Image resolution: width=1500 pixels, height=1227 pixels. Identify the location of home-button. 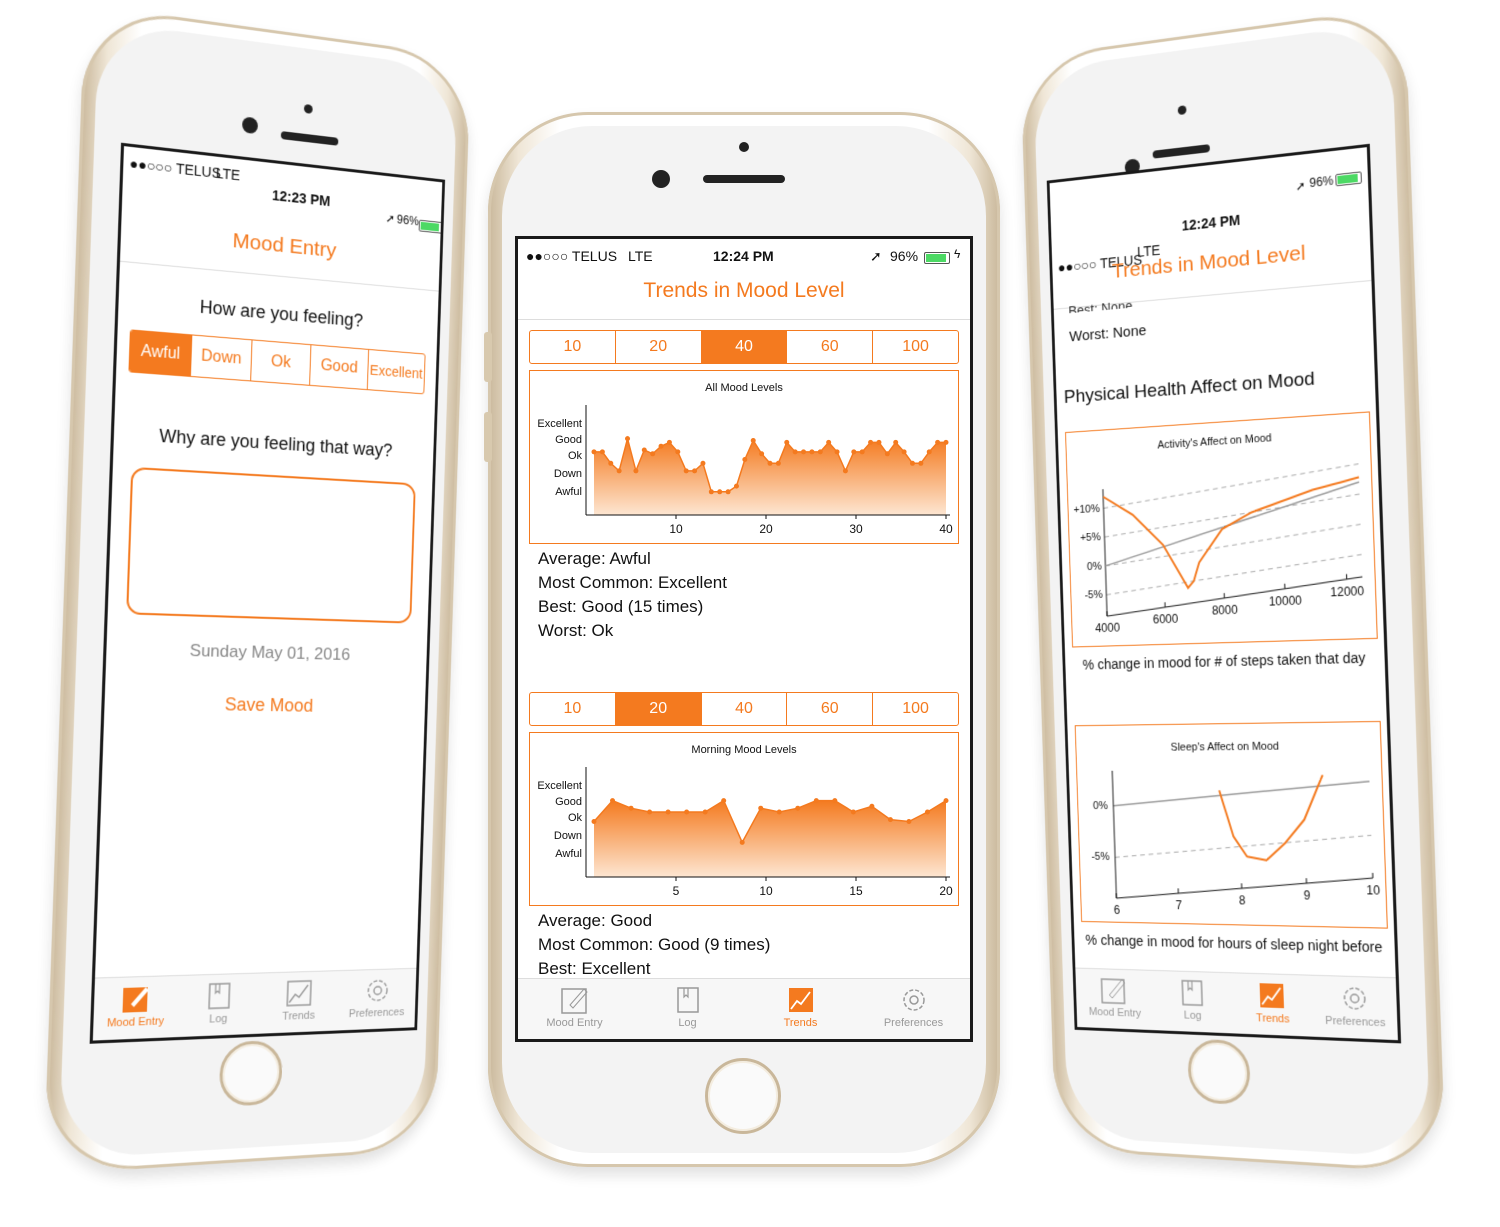
(743, 1096).